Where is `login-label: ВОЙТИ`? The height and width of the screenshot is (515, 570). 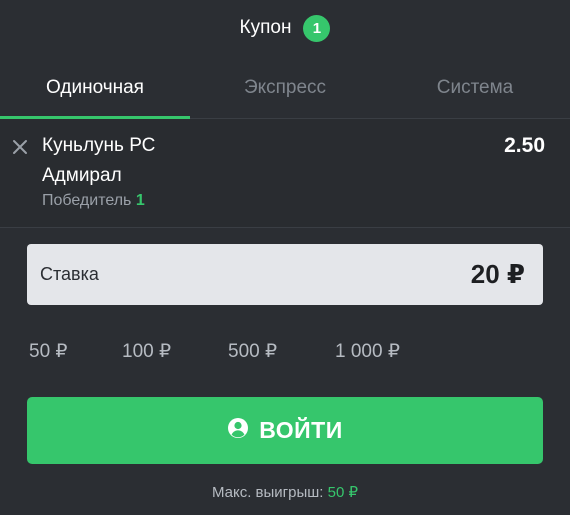
login-label: ВОЙТИ is located at coordinates (301, 430).